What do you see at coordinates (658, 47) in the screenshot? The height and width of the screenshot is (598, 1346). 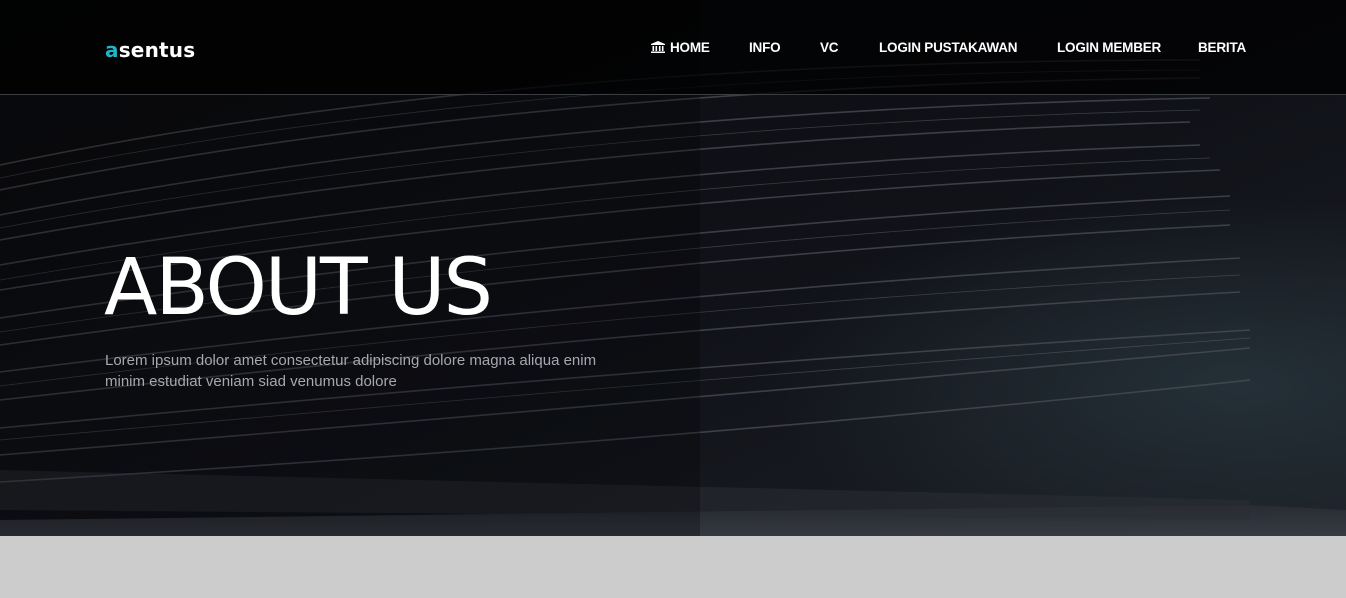 I see `bank-icon` at bounding box center [658, 47].